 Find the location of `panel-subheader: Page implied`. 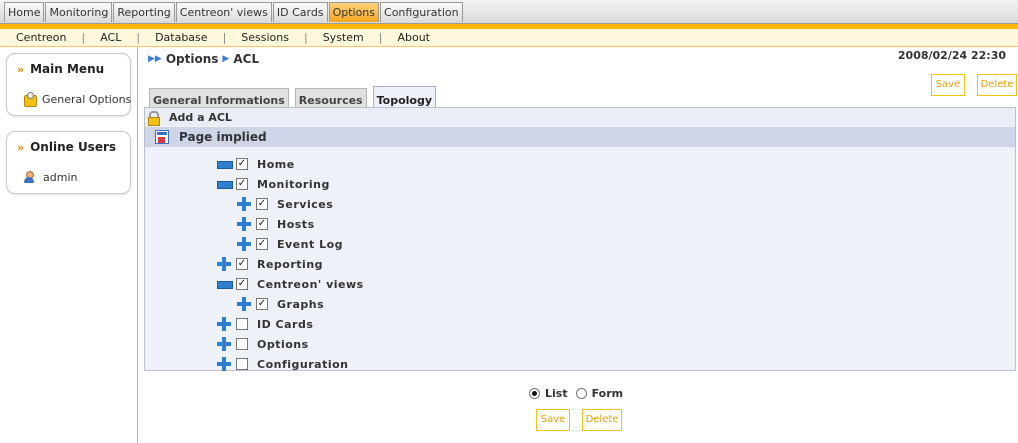

panel-subheader: Page implied is located at coordinates (580, 137).